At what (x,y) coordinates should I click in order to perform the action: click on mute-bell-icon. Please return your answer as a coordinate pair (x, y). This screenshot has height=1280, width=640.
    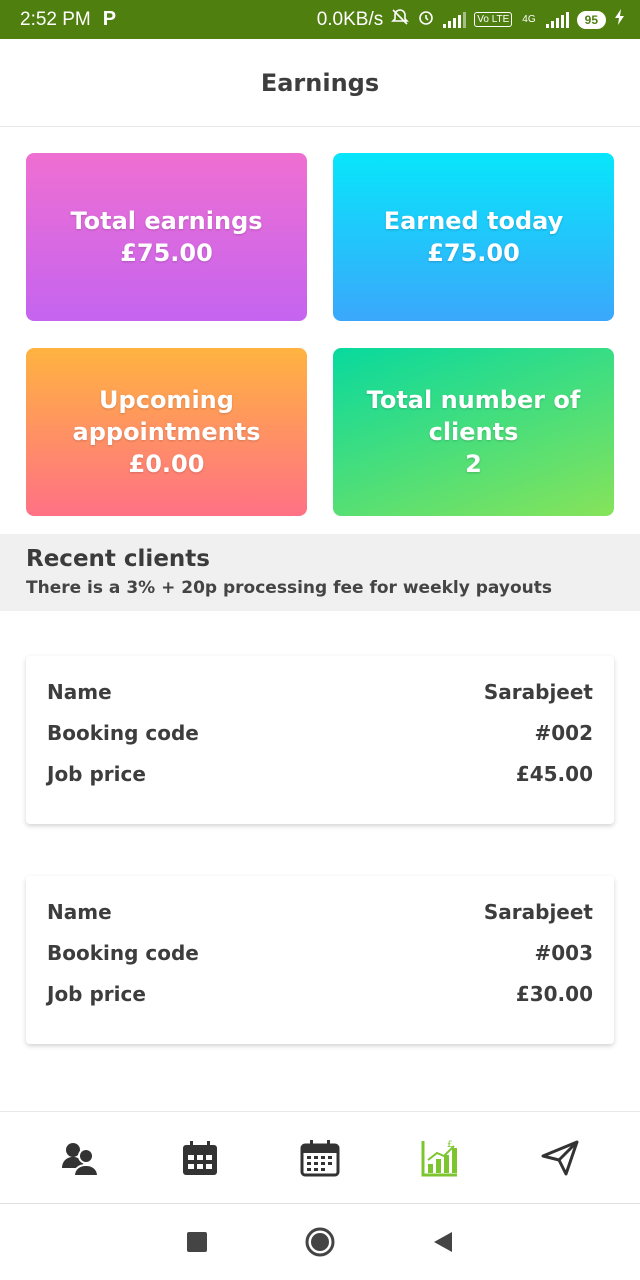
    Looking at the image, I should click on (400, 20).